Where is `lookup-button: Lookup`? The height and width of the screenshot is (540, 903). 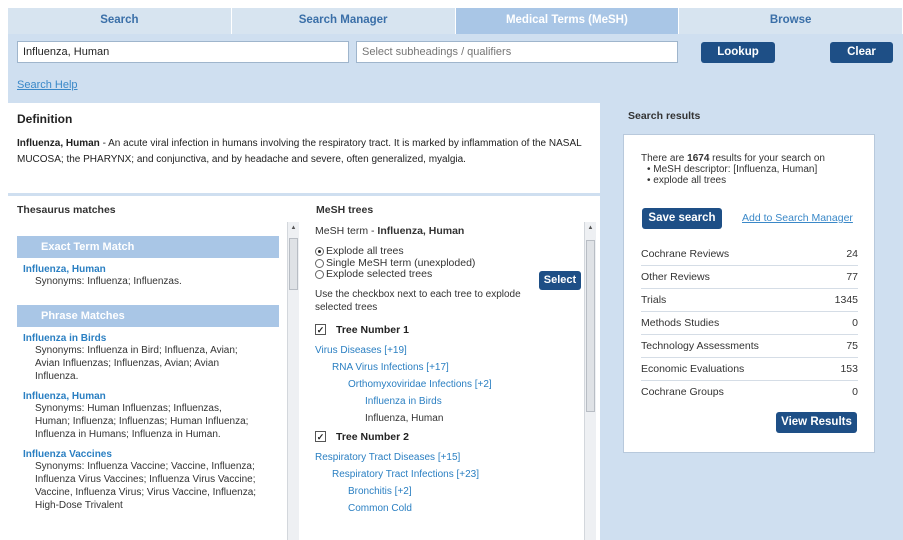
lookup-button: Lookup is located at coordinates (738, 52).